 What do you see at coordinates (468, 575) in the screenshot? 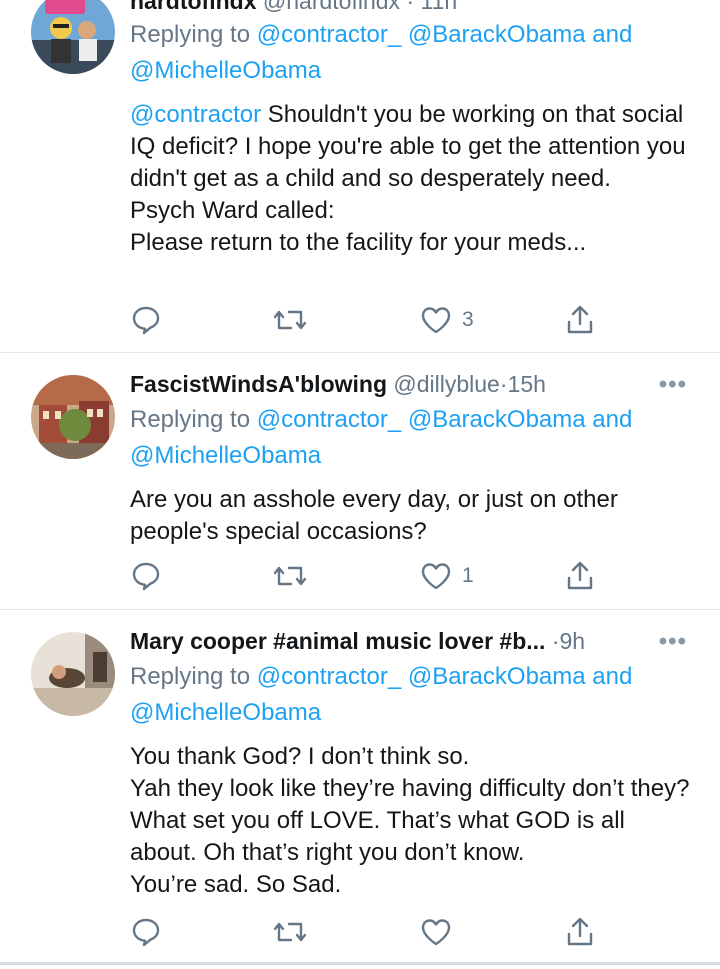
I see `like-count: 1` at bounding box center [468, 575].